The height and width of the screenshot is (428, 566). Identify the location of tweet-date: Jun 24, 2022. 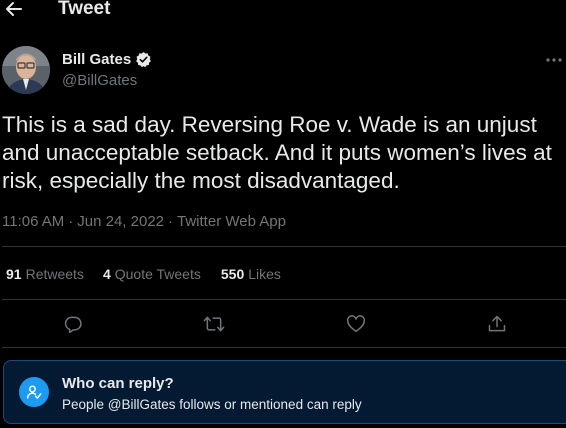
(120, 221).